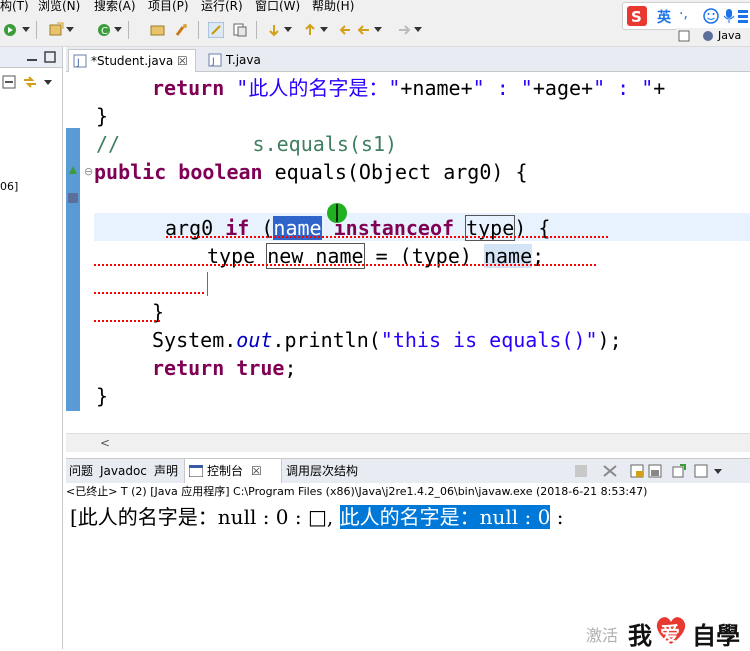 The image size is (750, 651). Describe the element at coordinates (445, 517) in the screenshot. I see `console-selected-text: 此人的名字是：null : 0` at that location.